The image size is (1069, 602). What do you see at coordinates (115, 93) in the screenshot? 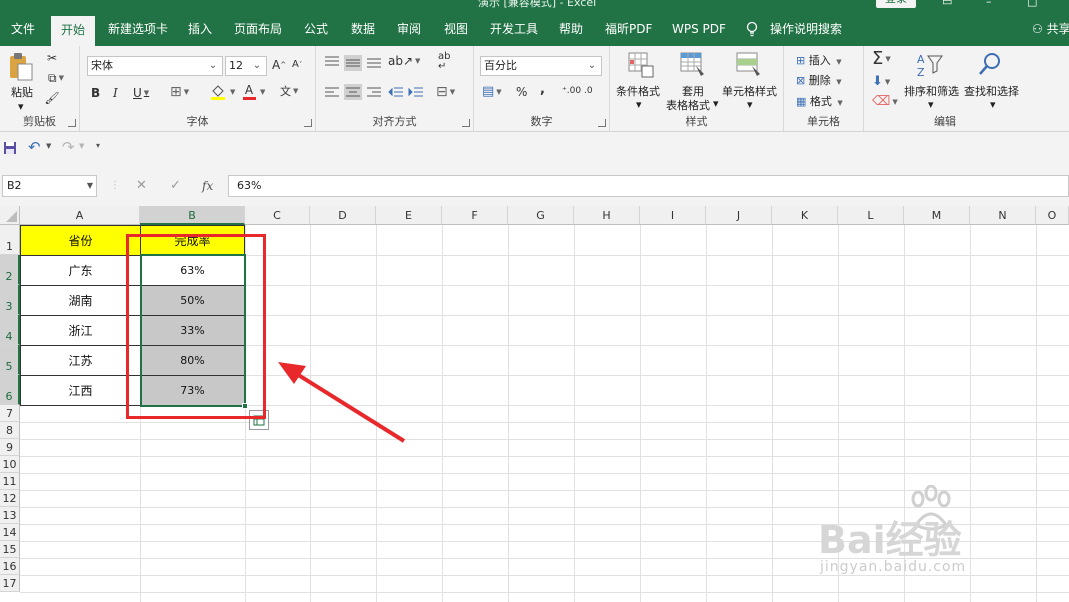
I see `italic-button: I` at bounding box center [115, 93].